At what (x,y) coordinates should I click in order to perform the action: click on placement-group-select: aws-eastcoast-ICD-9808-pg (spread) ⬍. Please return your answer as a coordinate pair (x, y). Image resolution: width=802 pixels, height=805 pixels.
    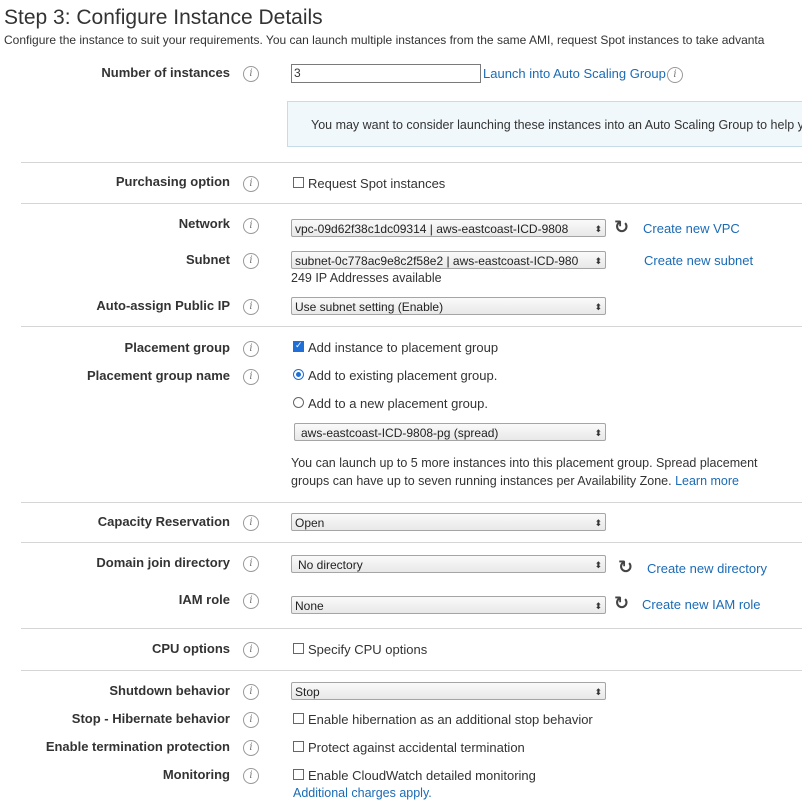
    Looking at the image, I should click on (450, 432).